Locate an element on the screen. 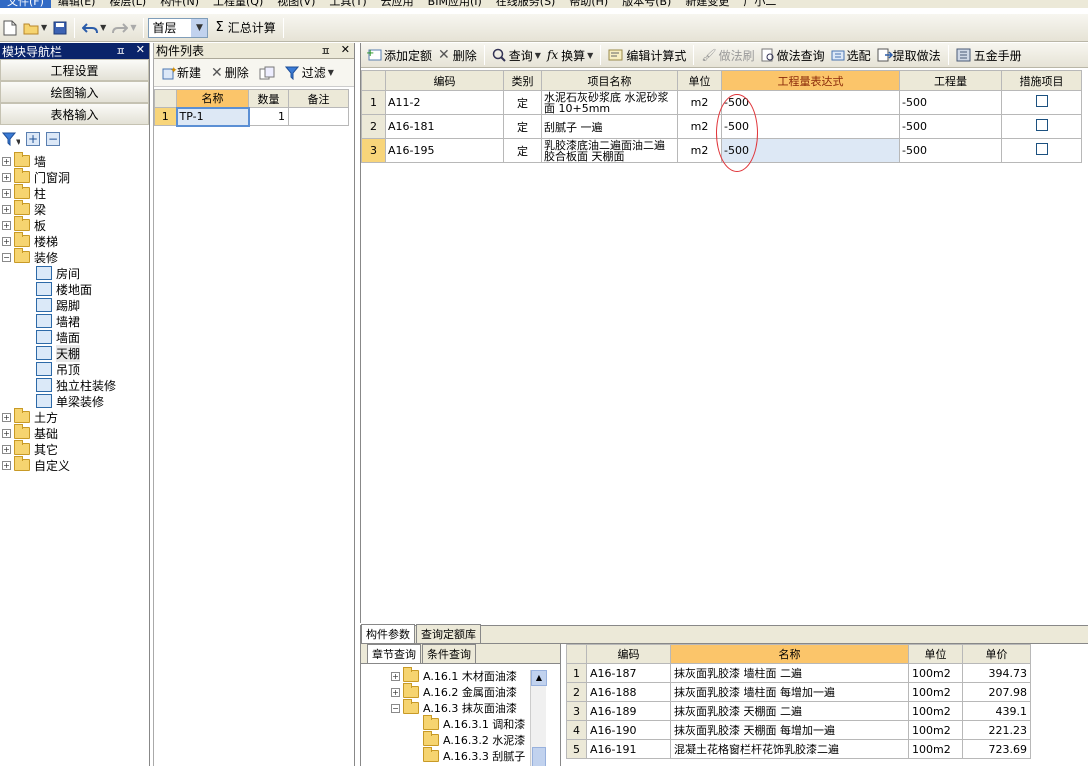  table-row: 3 A16-189 抹灰面乳胶漆 天棚面 二遍 100m2 439.1 is located at coordinates (798, 711).